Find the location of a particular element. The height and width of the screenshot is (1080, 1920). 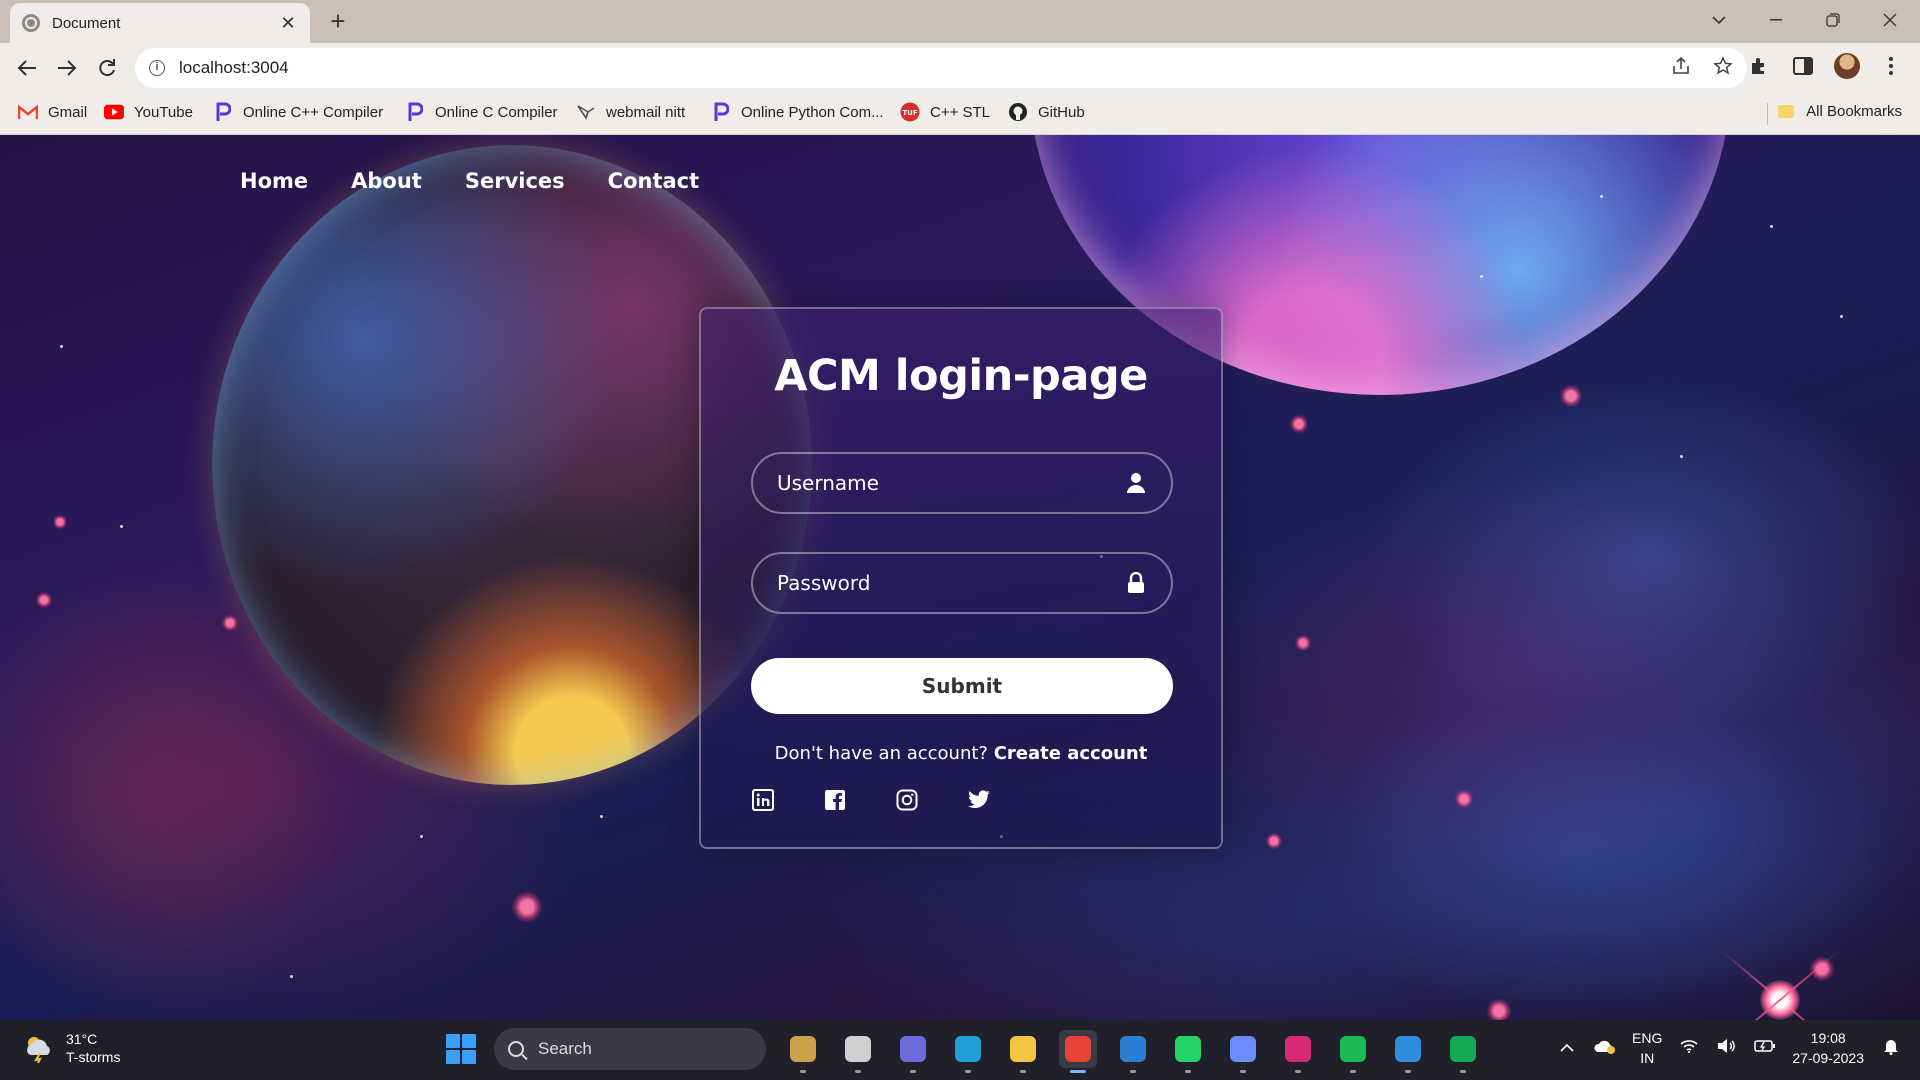

site-info-icon: i is located at coordinates (157, 68).